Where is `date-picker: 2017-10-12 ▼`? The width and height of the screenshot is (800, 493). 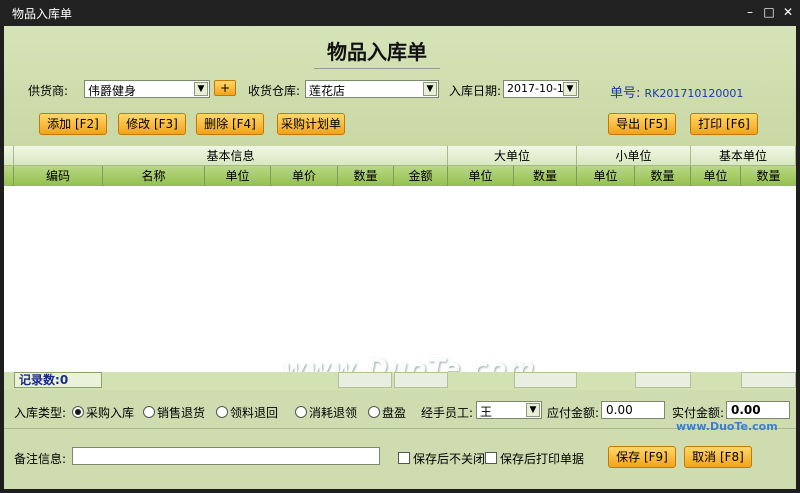 date-picker: 2017-10-12 ▼ is located at coordinates (541, 89).